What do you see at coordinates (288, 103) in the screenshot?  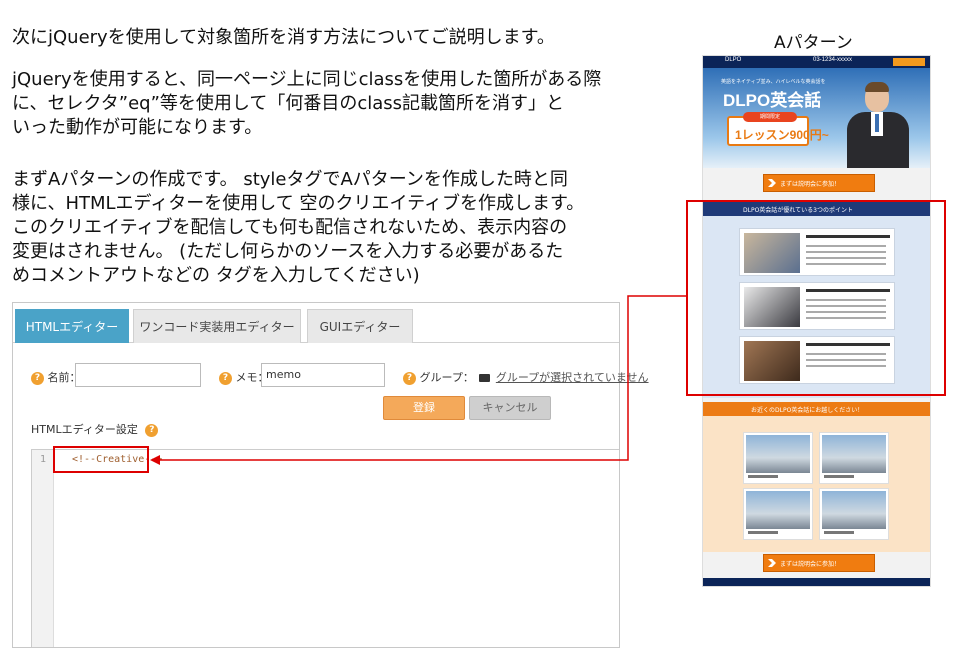 I see `intro-line: に、セレクタ”eq”等を使用して「何番目のclass記載箇所を消す」と` at bounding box center [288, 103].